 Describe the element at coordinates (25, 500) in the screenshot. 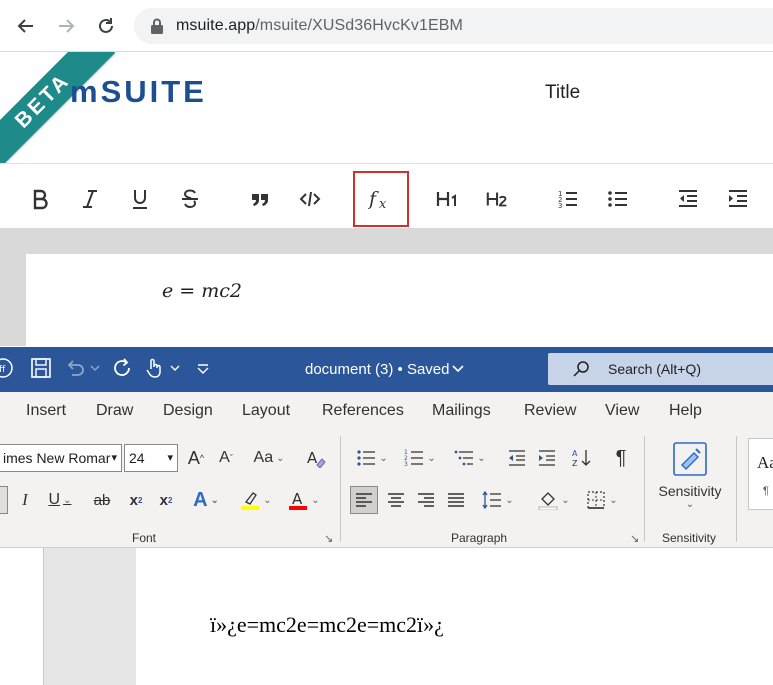

I see `italic-toggle: I` at that location.